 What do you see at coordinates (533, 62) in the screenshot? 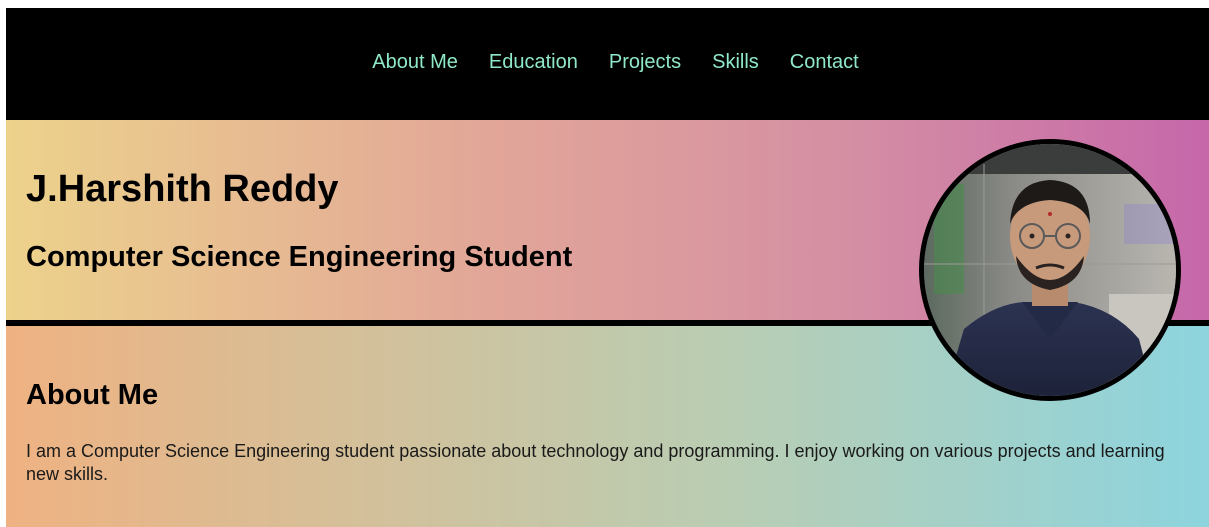
I see `nav-link-education: Education` at bounding box center [533, 62].